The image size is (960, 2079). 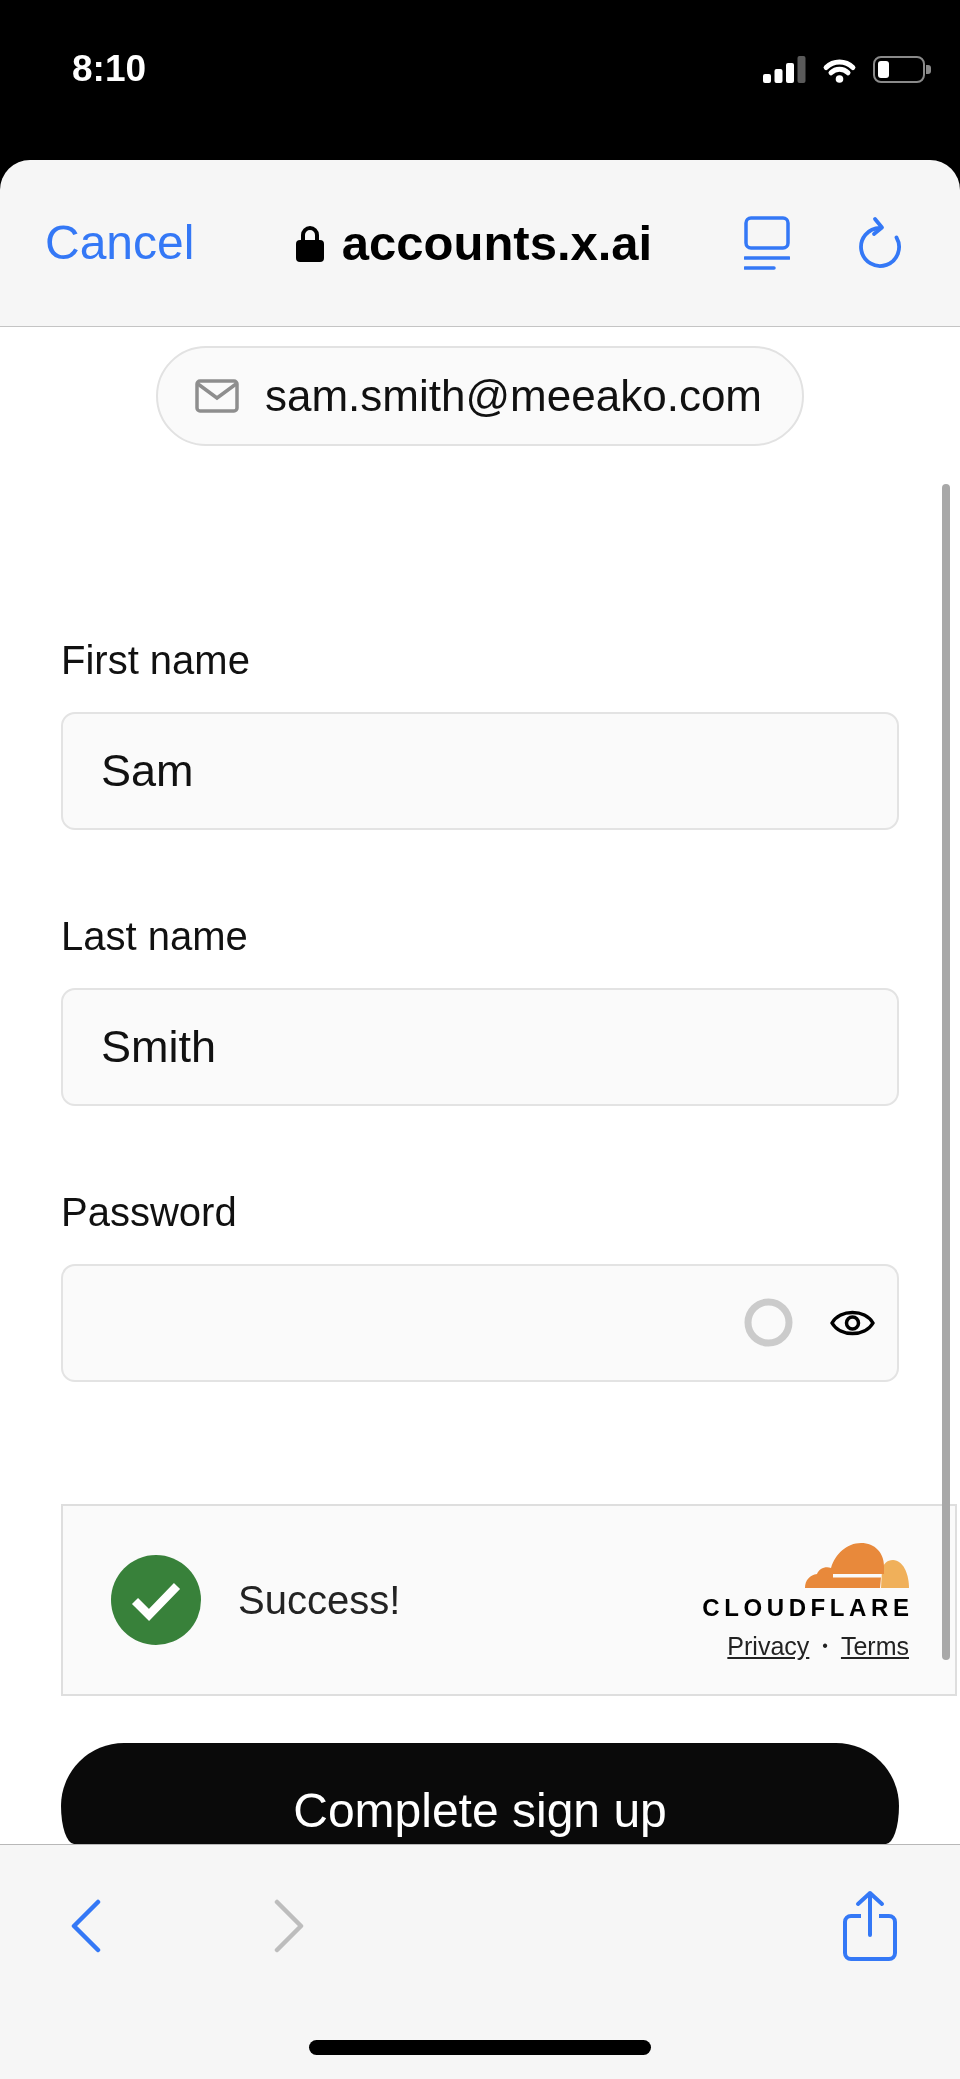 What do you see at coordinates (319, 1600) in the screenshot?
I see `captcha-status: Success!` at bounding box center [319, 1600].